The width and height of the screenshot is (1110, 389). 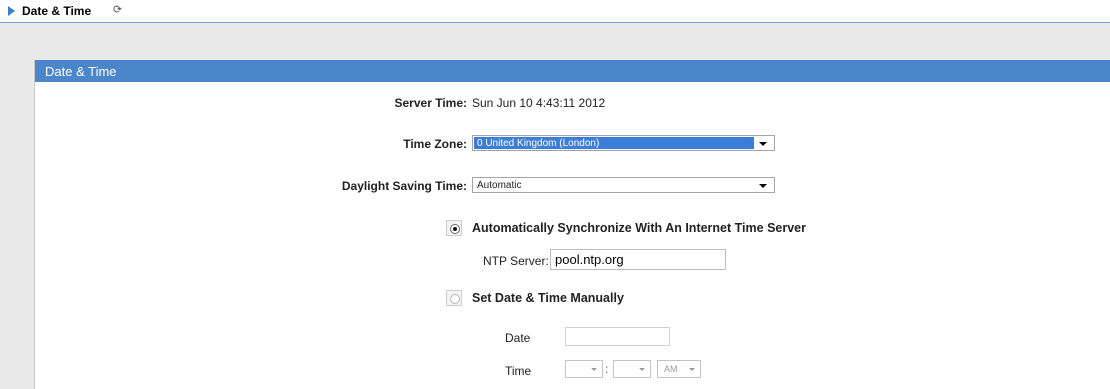 I want to click on refresh-icon: ⟳, so click(x=117, y=9).